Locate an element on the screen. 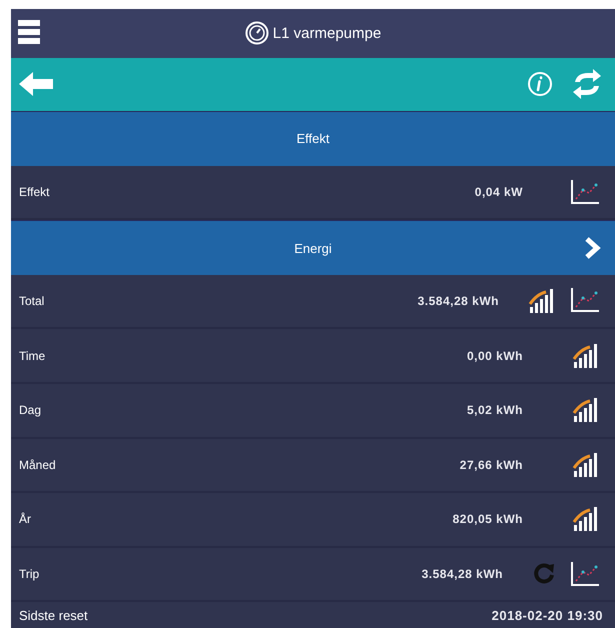  footer-label: Sidste reset is located at coordinates (53, 615).